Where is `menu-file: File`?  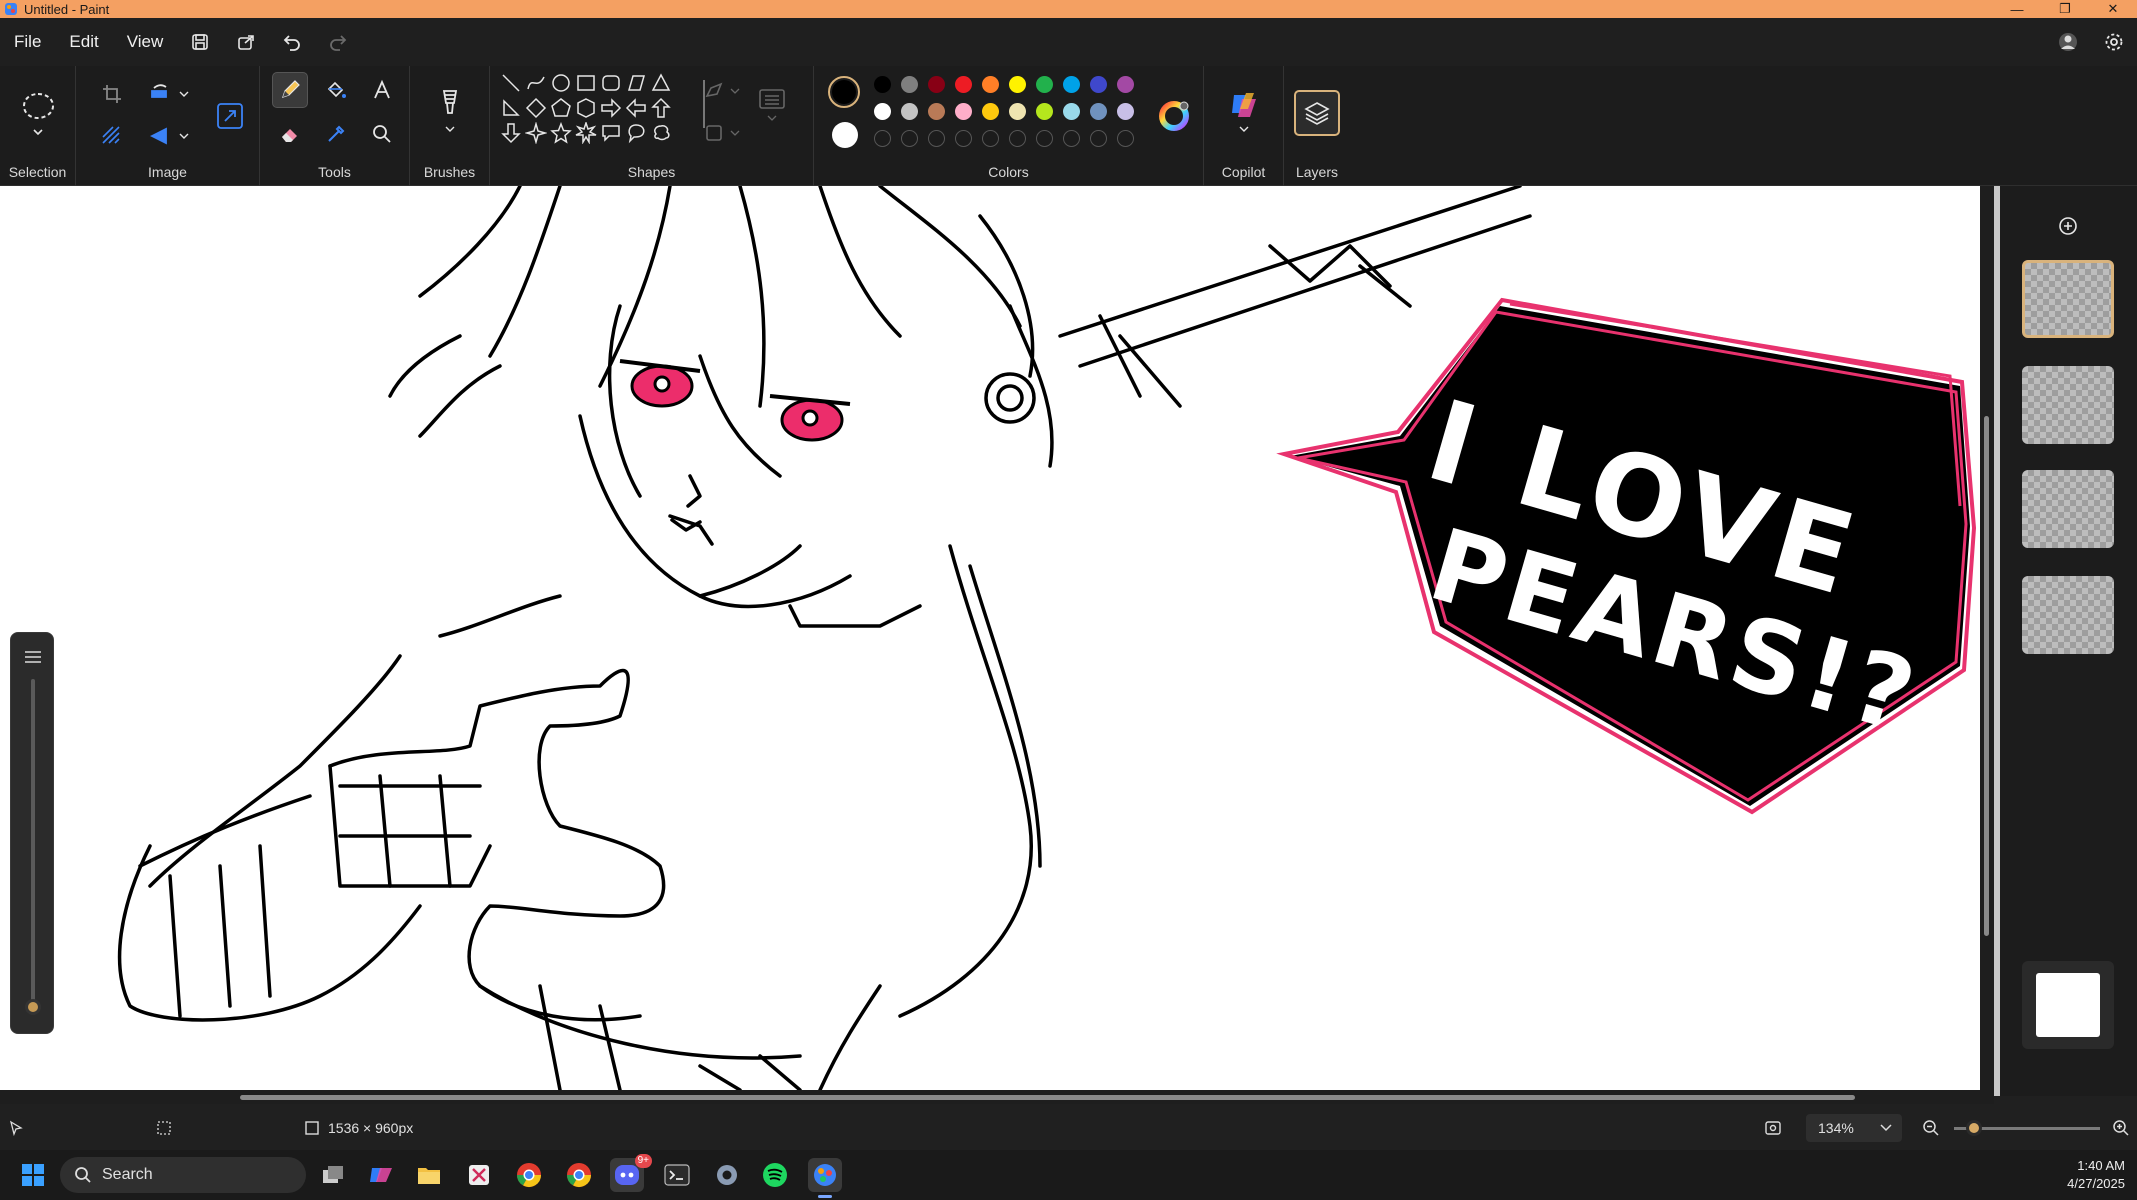
menu-file: File is located at coordinates (27, 42).